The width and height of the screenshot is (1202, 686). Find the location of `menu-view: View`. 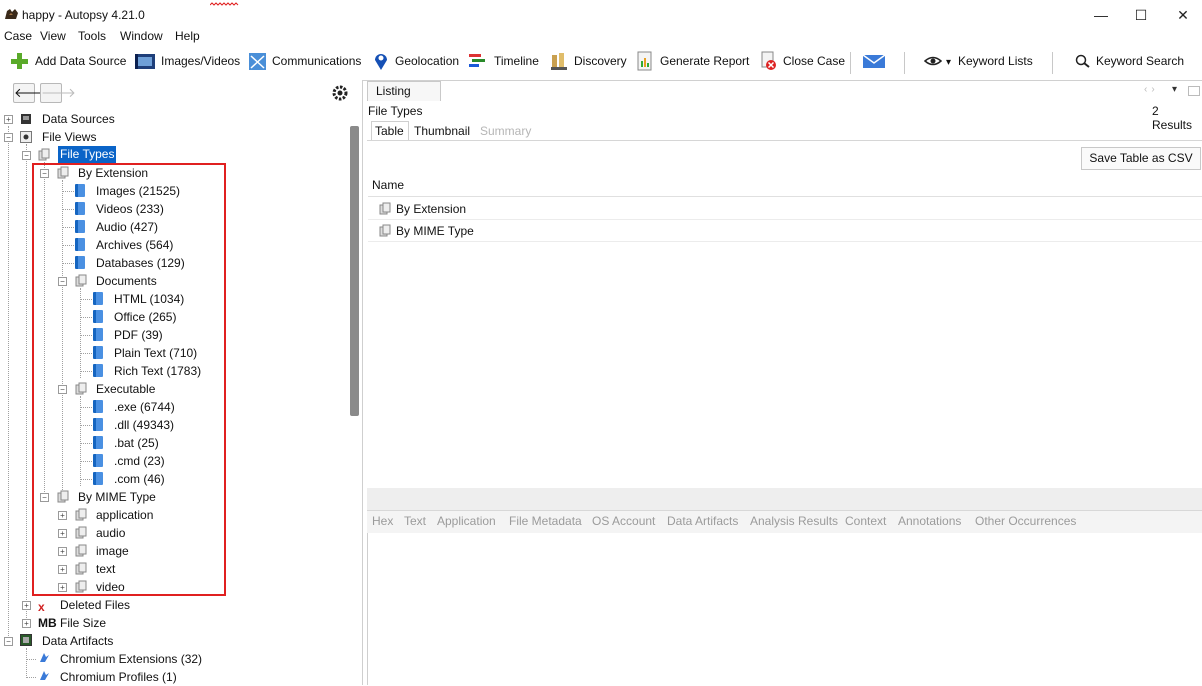

menu-view: View is located at coordinates (53, 36).